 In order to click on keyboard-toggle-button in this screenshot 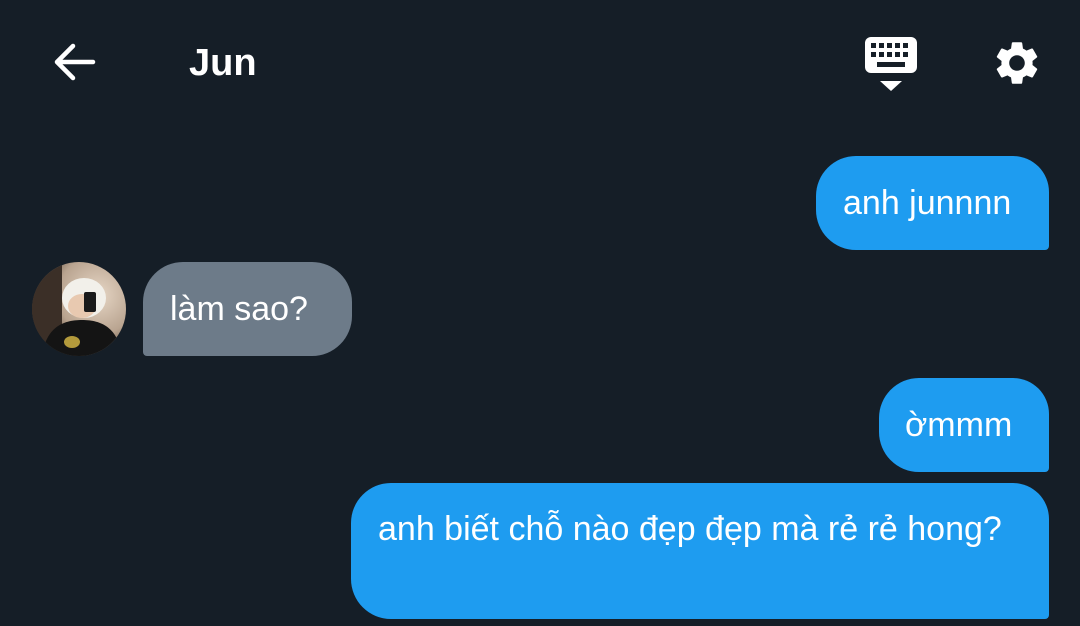, I will do `click(891, 64)`.